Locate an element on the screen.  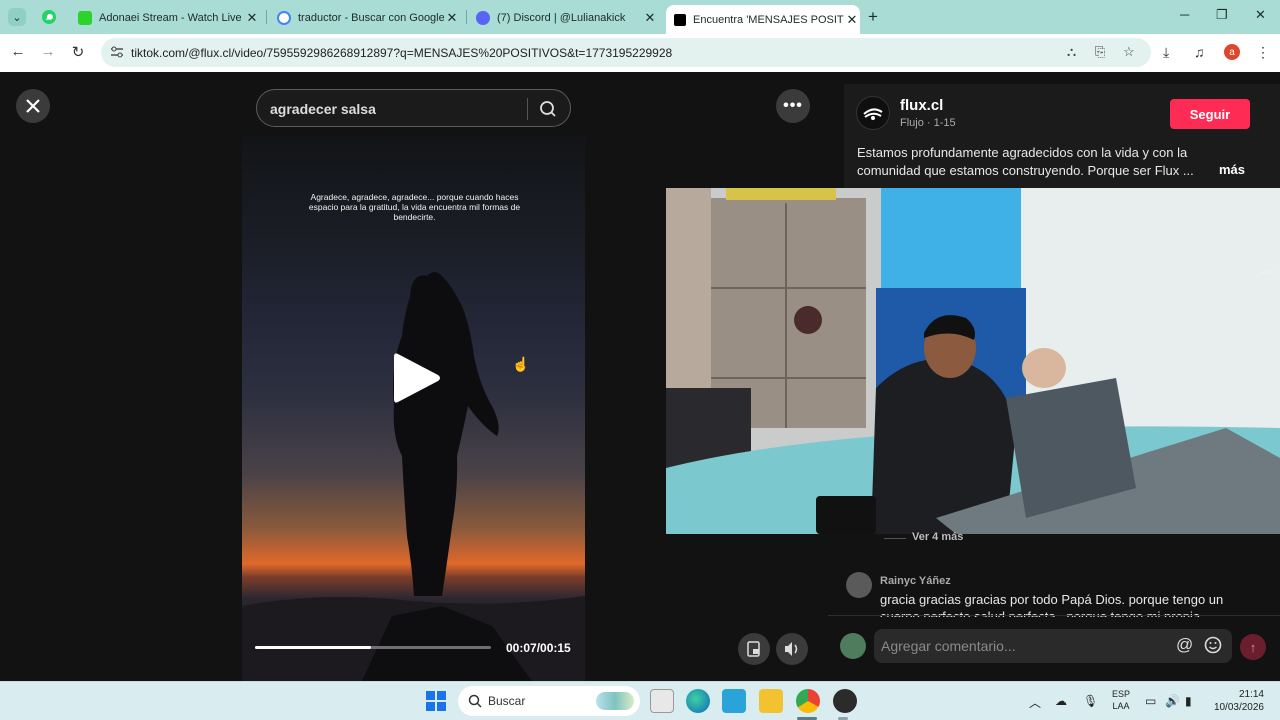
send-comment-button: ↑ is located at coordinates (1253, 647).